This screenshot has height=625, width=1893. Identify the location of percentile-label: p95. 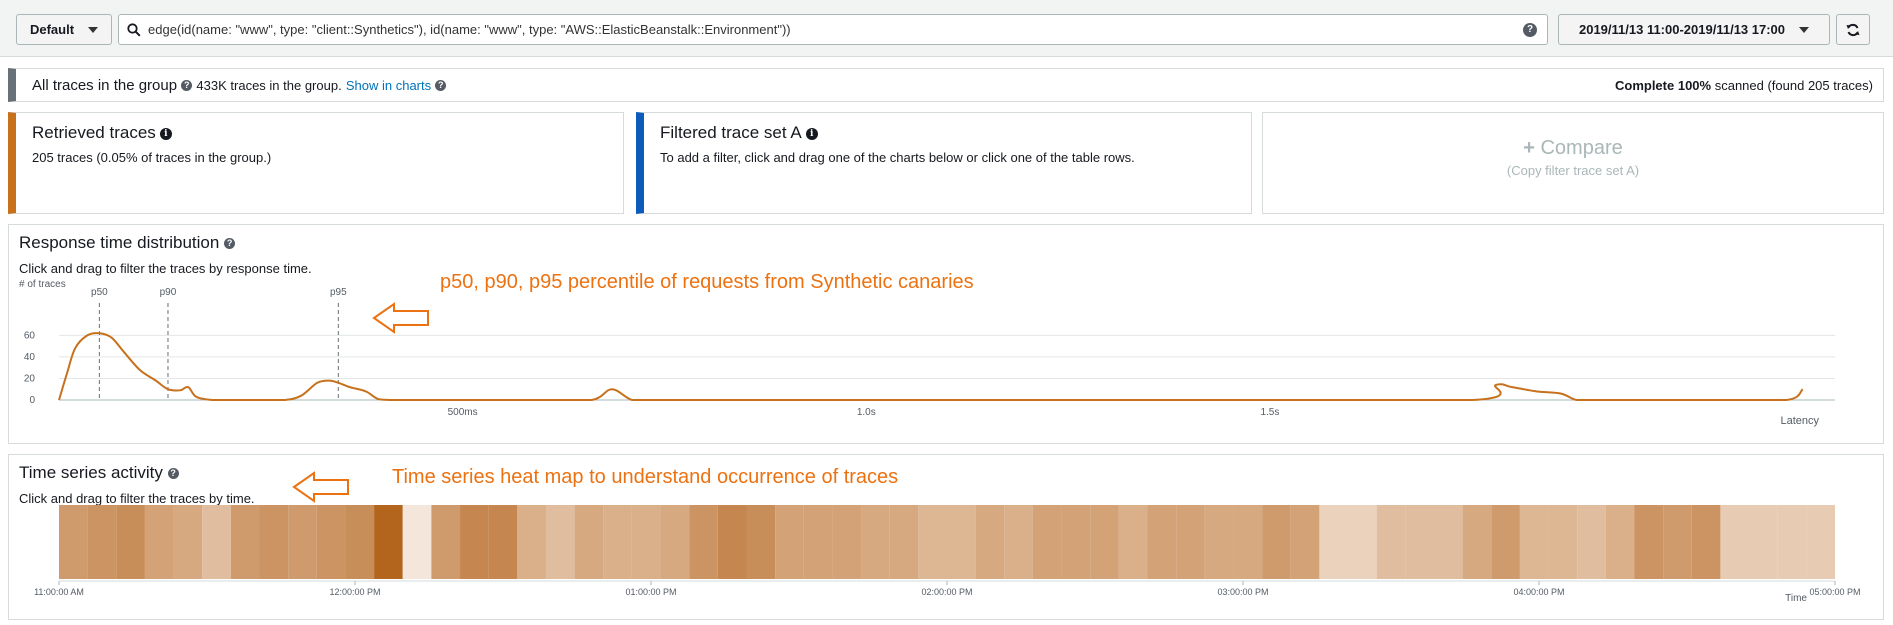
(338, 292).